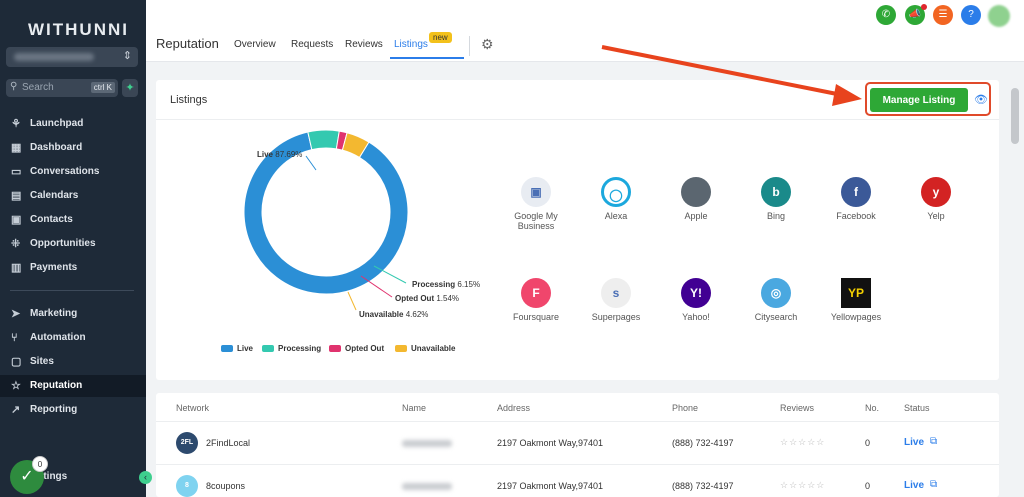 The width and height of the screenshot is (1024, 497). What do you see at coordinates (469, 46) in the screenshot?
I see `tab-separator` at bounding box center [469, 46].